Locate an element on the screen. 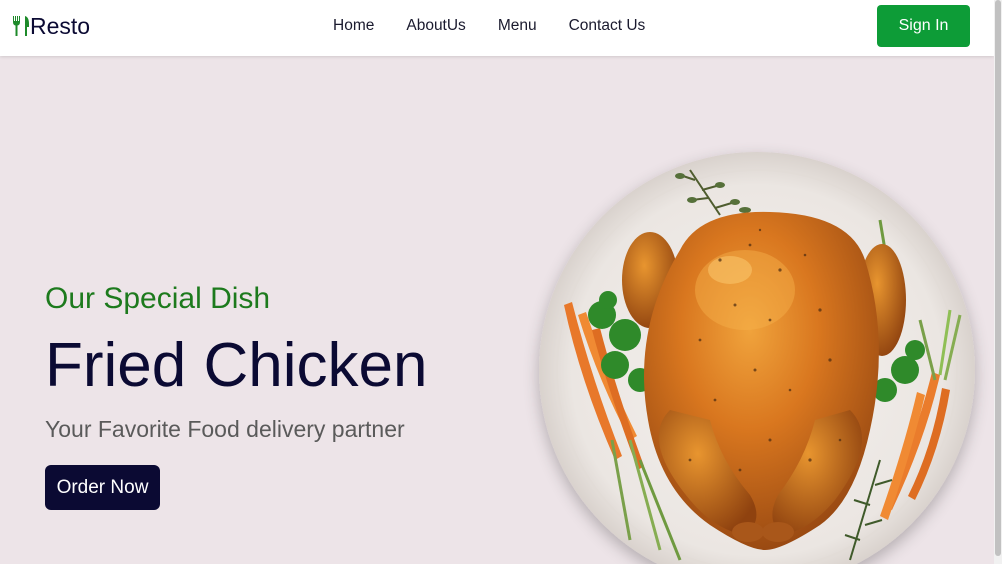 This screenshot has height=564, width=1002. fork-knife-icon is located at coordinates (21, 26).